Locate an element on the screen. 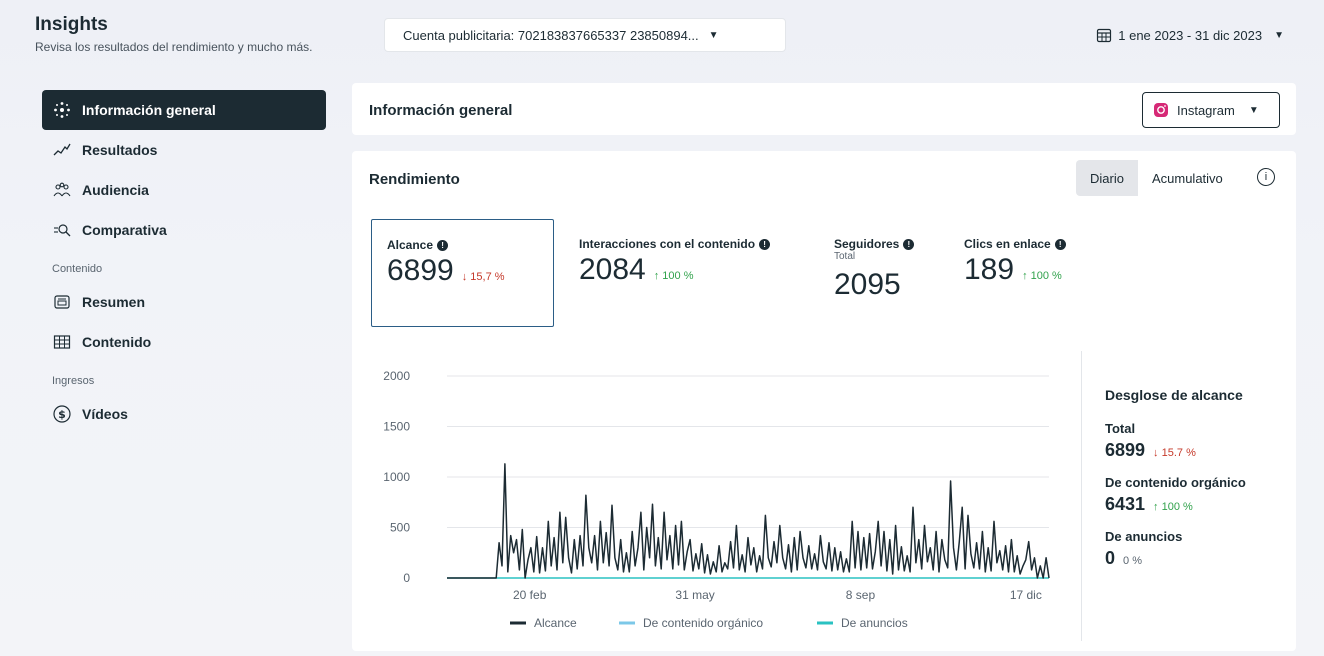 This screenshot has height=656, width=1324. metric-number: 2095 is located at coordinates (867, 284).